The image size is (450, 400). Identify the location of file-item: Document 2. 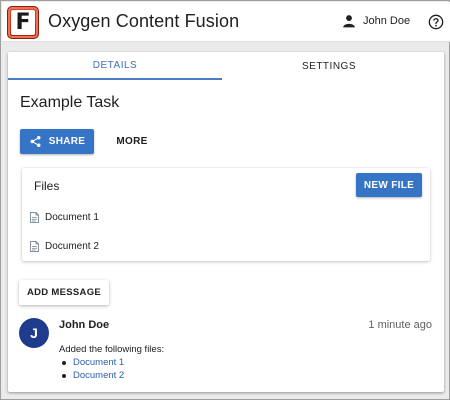
(64, 246).